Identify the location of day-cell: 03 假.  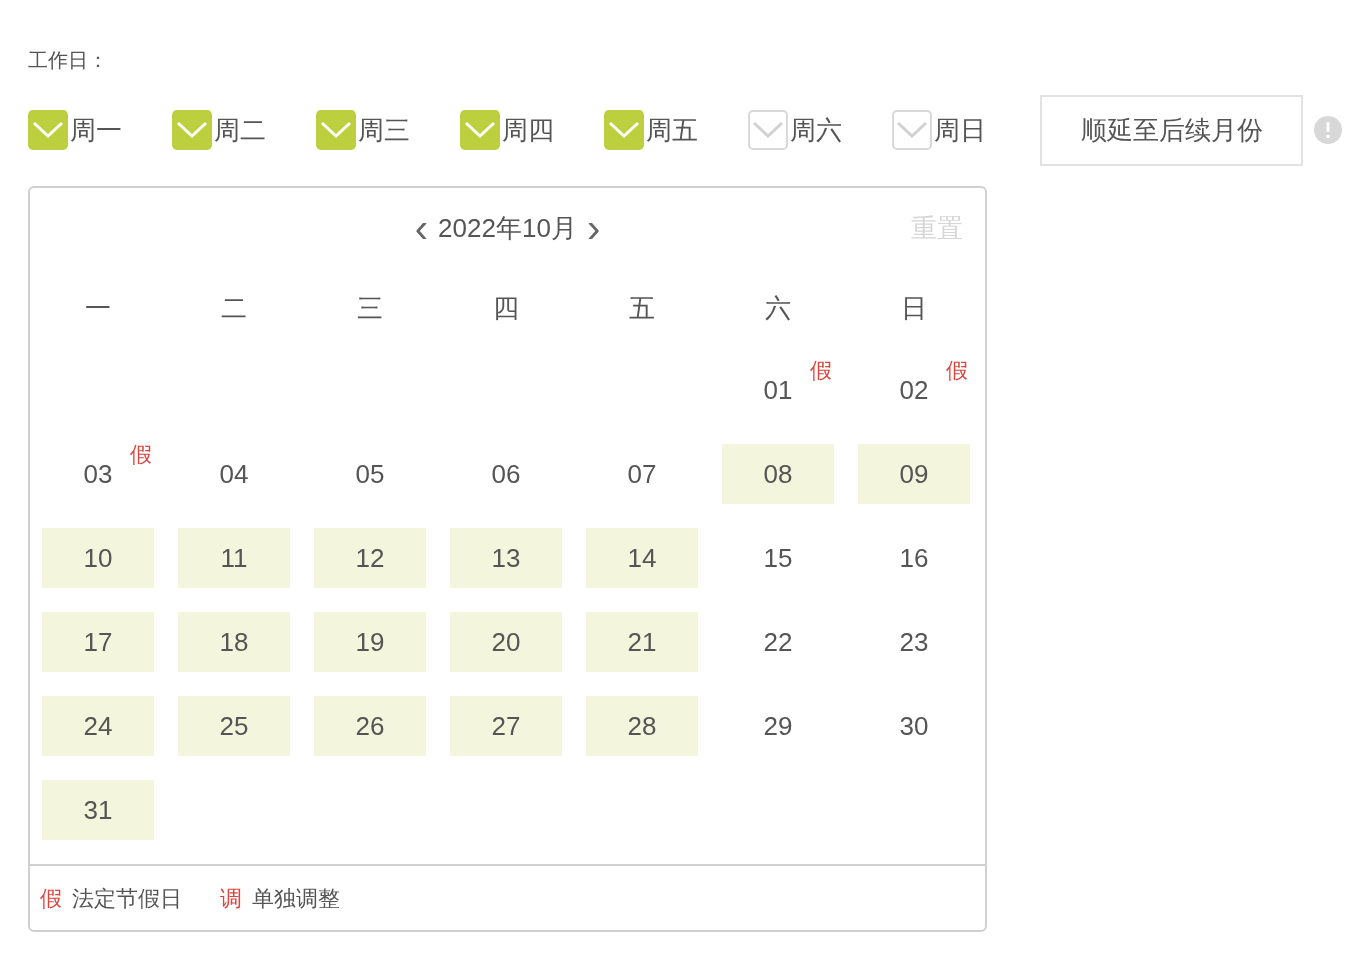
(98, 474).